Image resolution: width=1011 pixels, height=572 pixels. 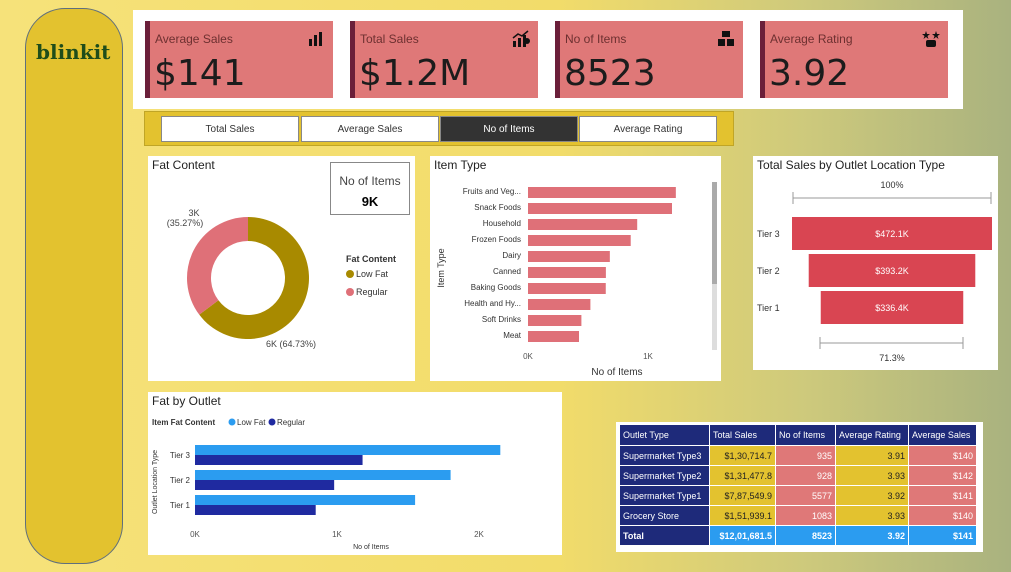 What do you see at coordinates (742, 495) in the screenshot?
I see `table-cell: $7,87,549.9` at bounding box center [742, 495].